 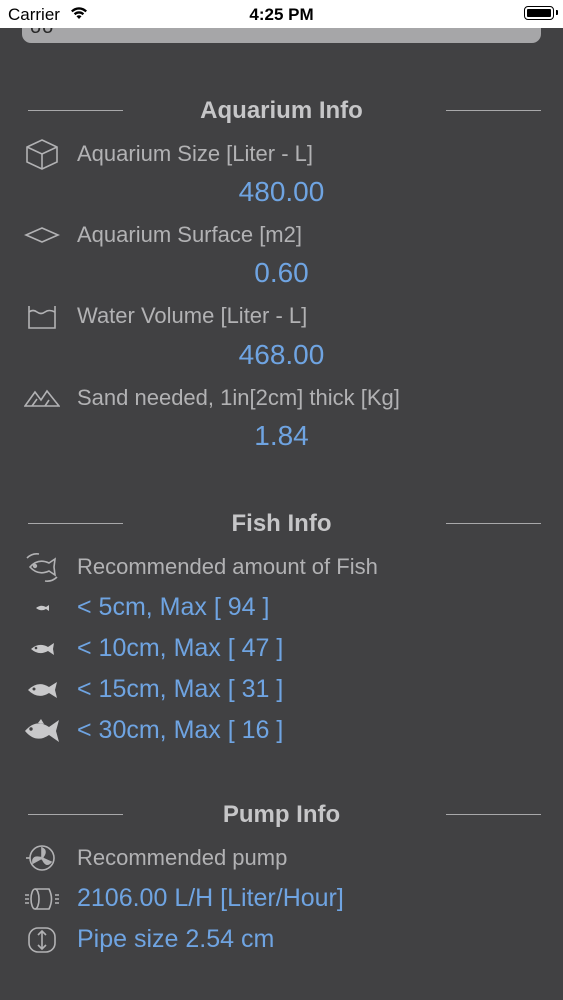 I want to click on pipe-size-row: Pipe size 2.54 cm, so click(x=281, y=940).